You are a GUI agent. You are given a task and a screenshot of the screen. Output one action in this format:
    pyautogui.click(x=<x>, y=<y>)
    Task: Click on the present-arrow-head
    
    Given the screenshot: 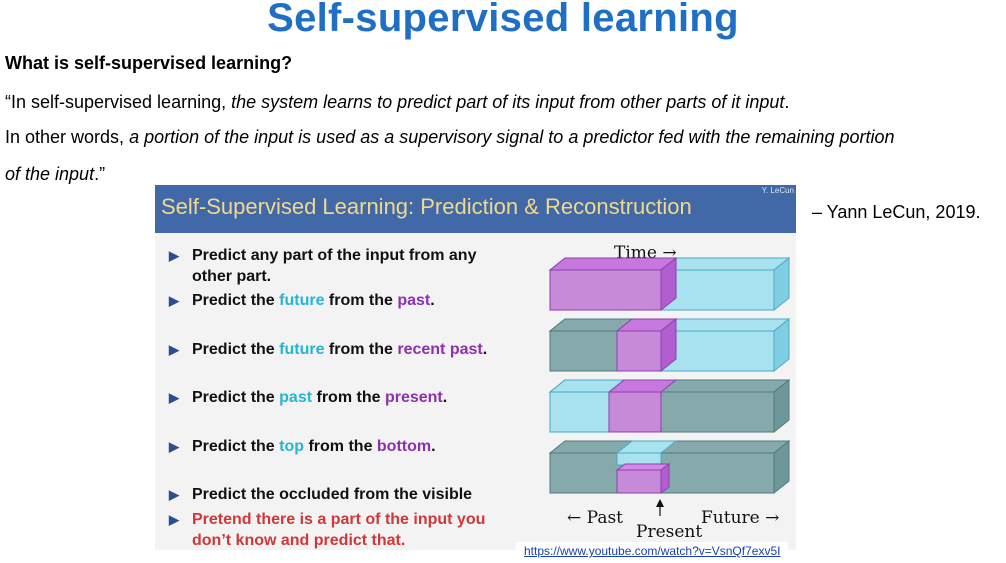 What is the action you would take?
    pyautogui.click(x=660, y=503)
    